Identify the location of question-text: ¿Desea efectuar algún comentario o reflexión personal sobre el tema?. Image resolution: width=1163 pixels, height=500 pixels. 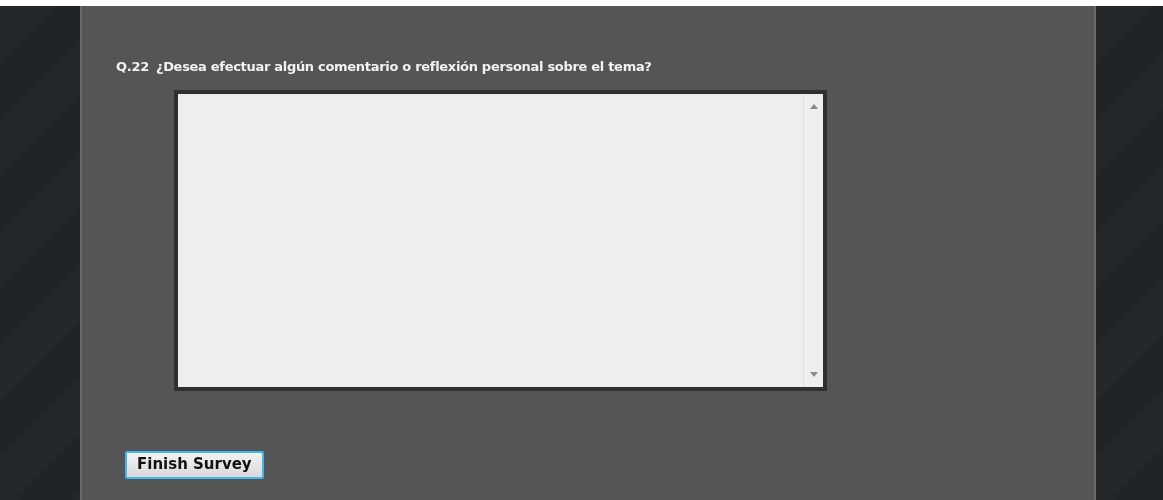
(403, 67).